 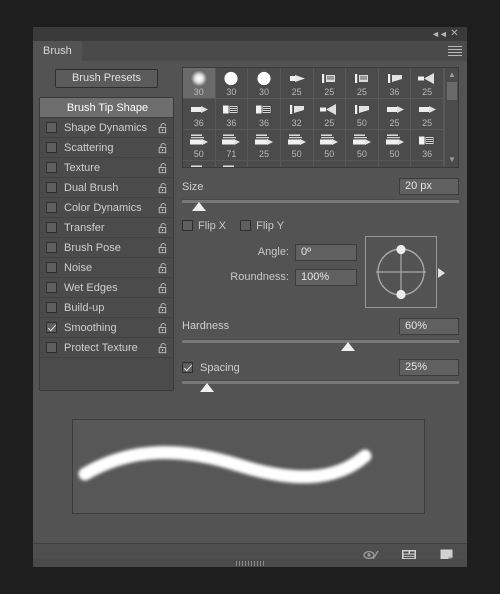 I want to click on roundness-input: 100%, so click(x=326, y=277).